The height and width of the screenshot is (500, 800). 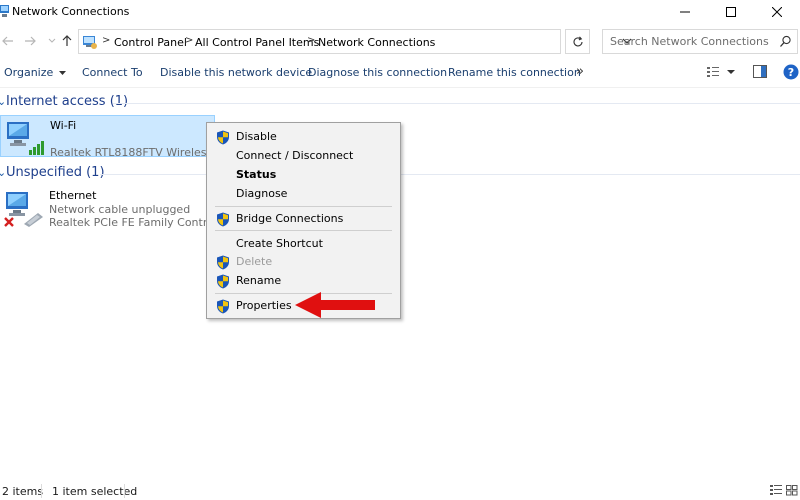 I want to click on menu-item-disable: Disable, so click(x=303, y=137).